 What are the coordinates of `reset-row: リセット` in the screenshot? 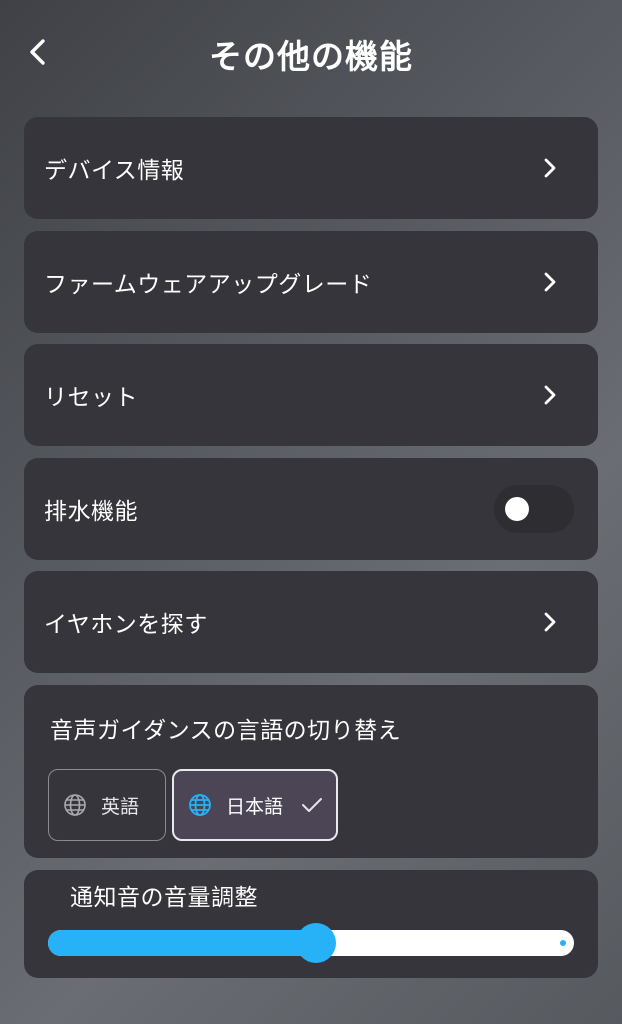 It's located at (311, 395).